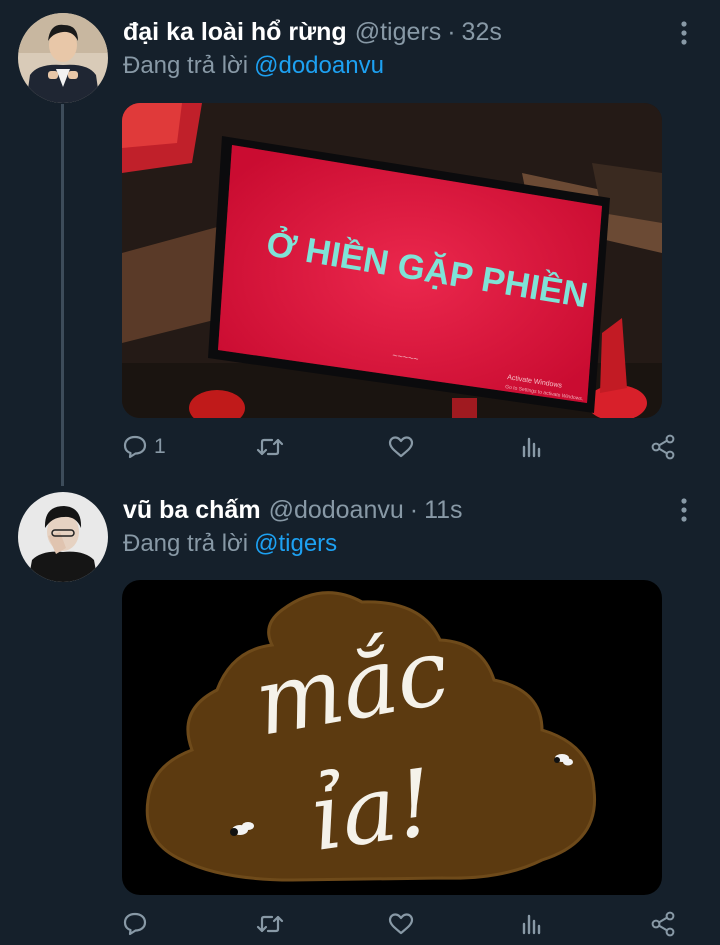 Image resolution: width=720 pixels, height=945 pixels. I want to click on reply-button: 1, so click(144, 447).